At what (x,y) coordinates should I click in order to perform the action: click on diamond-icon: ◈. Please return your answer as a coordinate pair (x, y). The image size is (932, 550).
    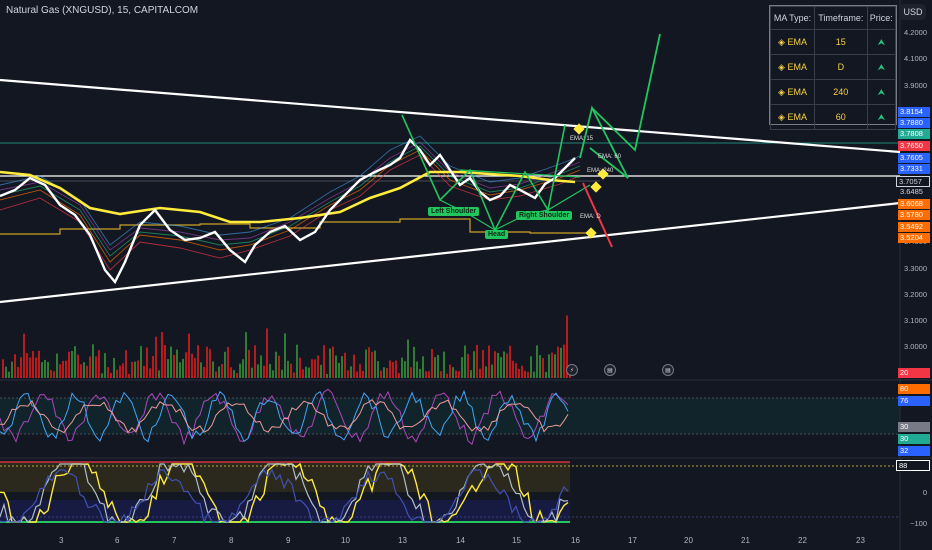
    Looking at the image, I should click on (781, 116).